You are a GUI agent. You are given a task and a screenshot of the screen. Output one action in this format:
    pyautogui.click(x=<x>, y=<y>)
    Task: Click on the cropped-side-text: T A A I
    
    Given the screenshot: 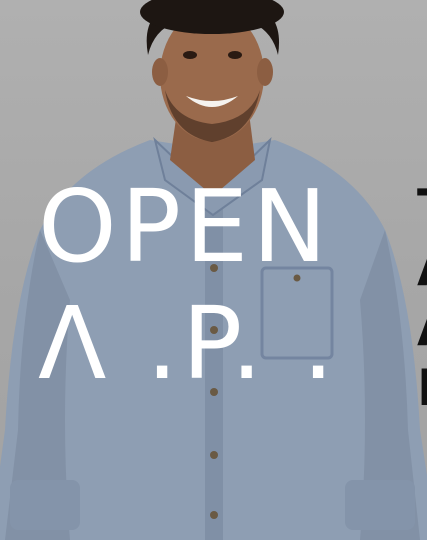 What is the action you would take?
    pyautogui.click(x=422, y=298)
    